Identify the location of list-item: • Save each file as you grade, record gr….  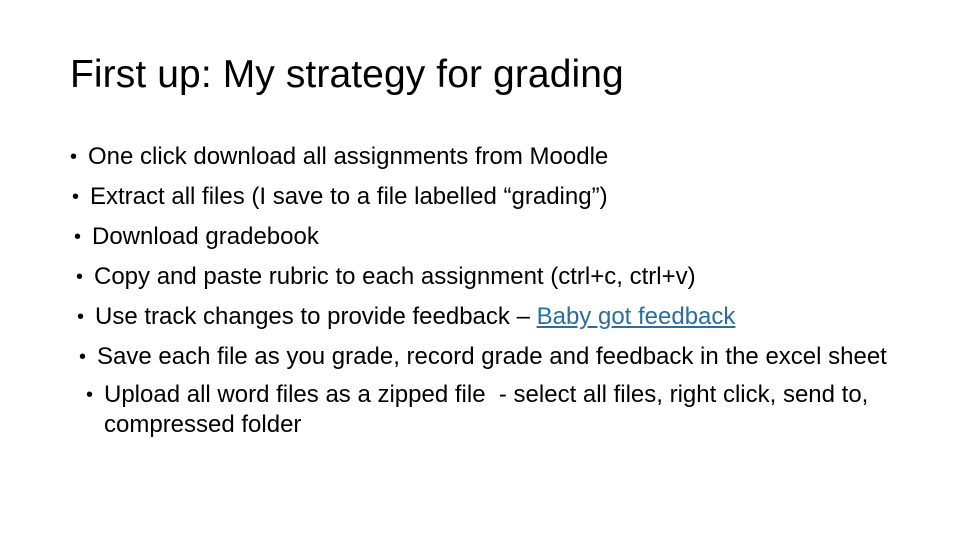
(484, 357).